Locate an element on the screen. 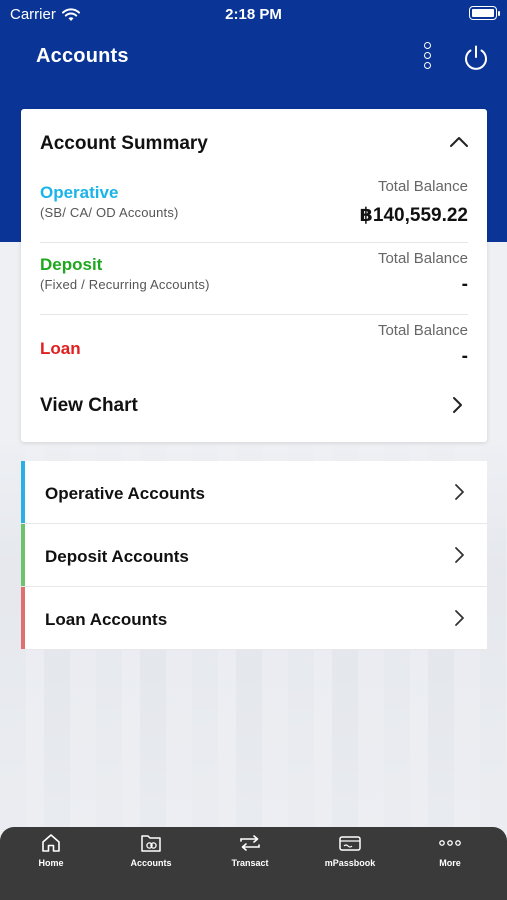  operative-color-bar is located at coordinates (23, 492).